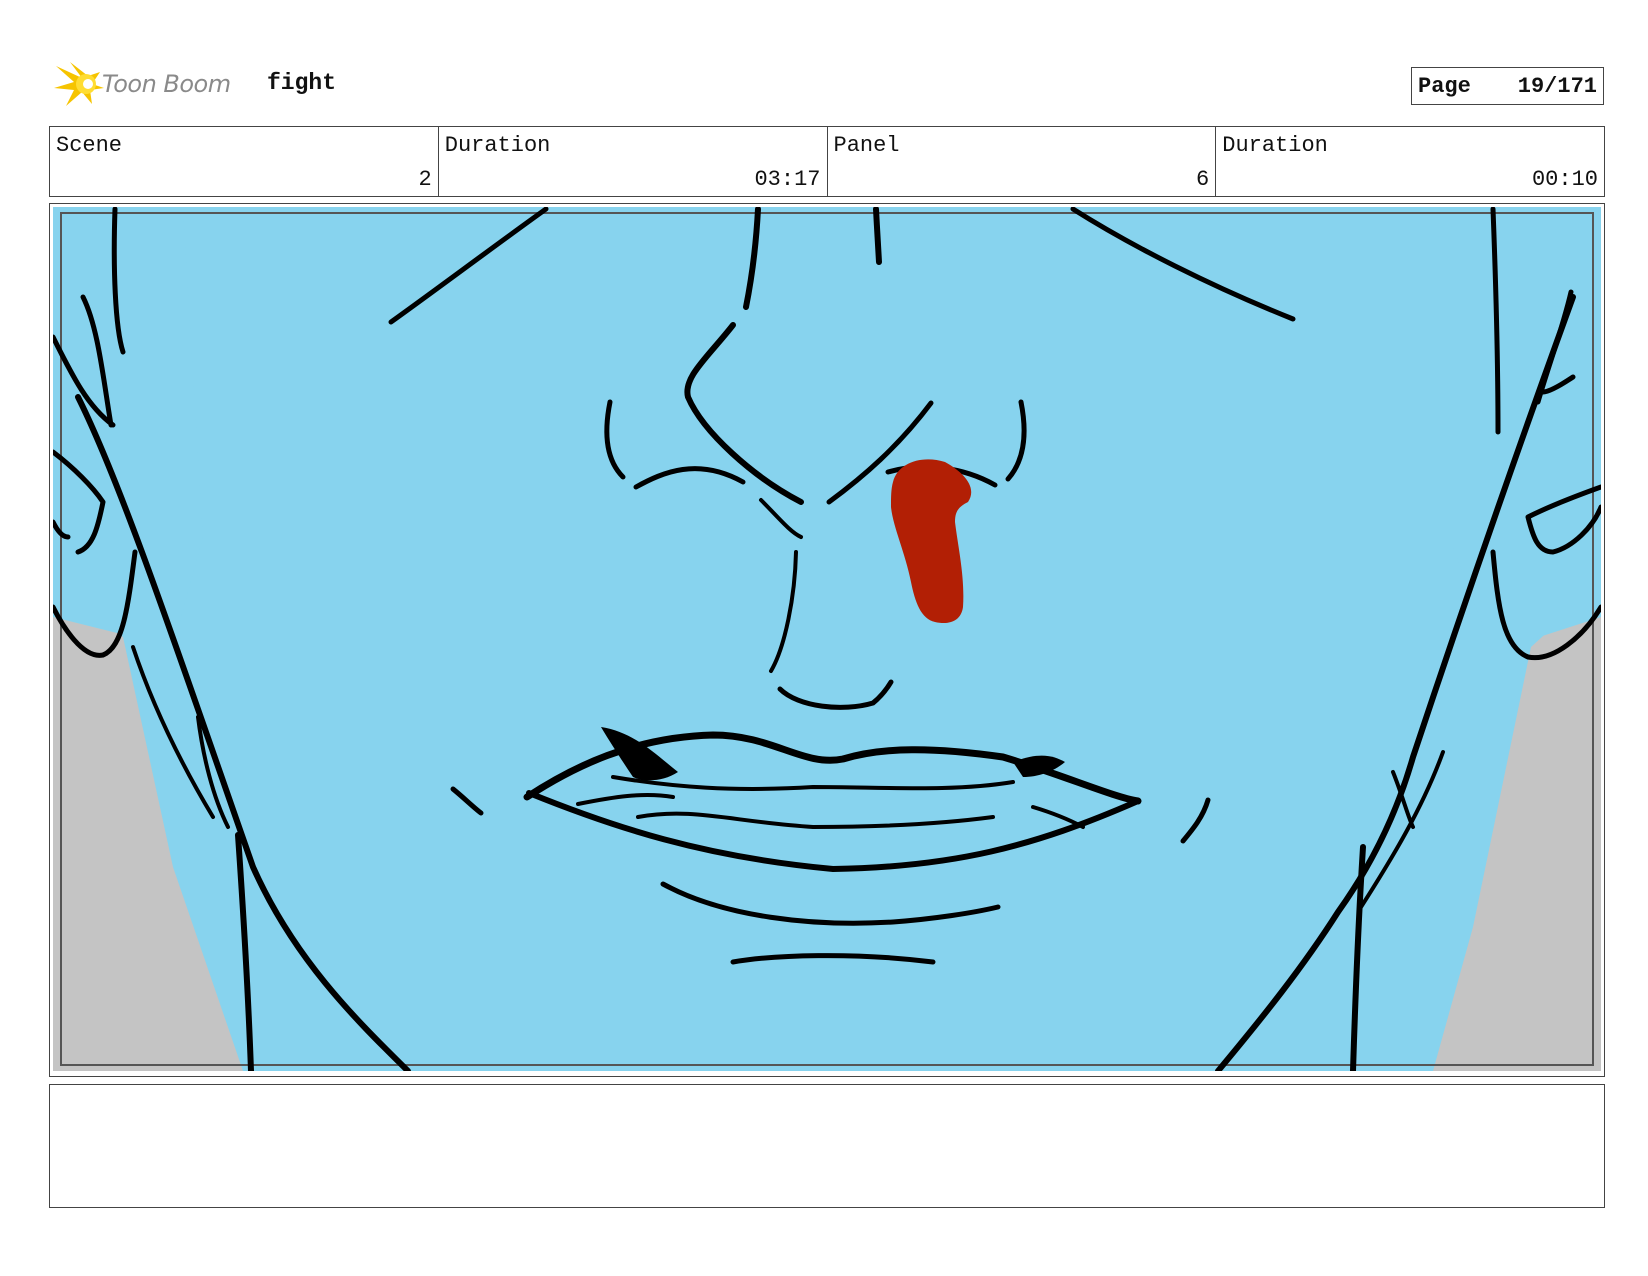 The width and height of the screenshot is (1648, 1276). I want to click on scene-duration-label: Duration, so click(497, 145).